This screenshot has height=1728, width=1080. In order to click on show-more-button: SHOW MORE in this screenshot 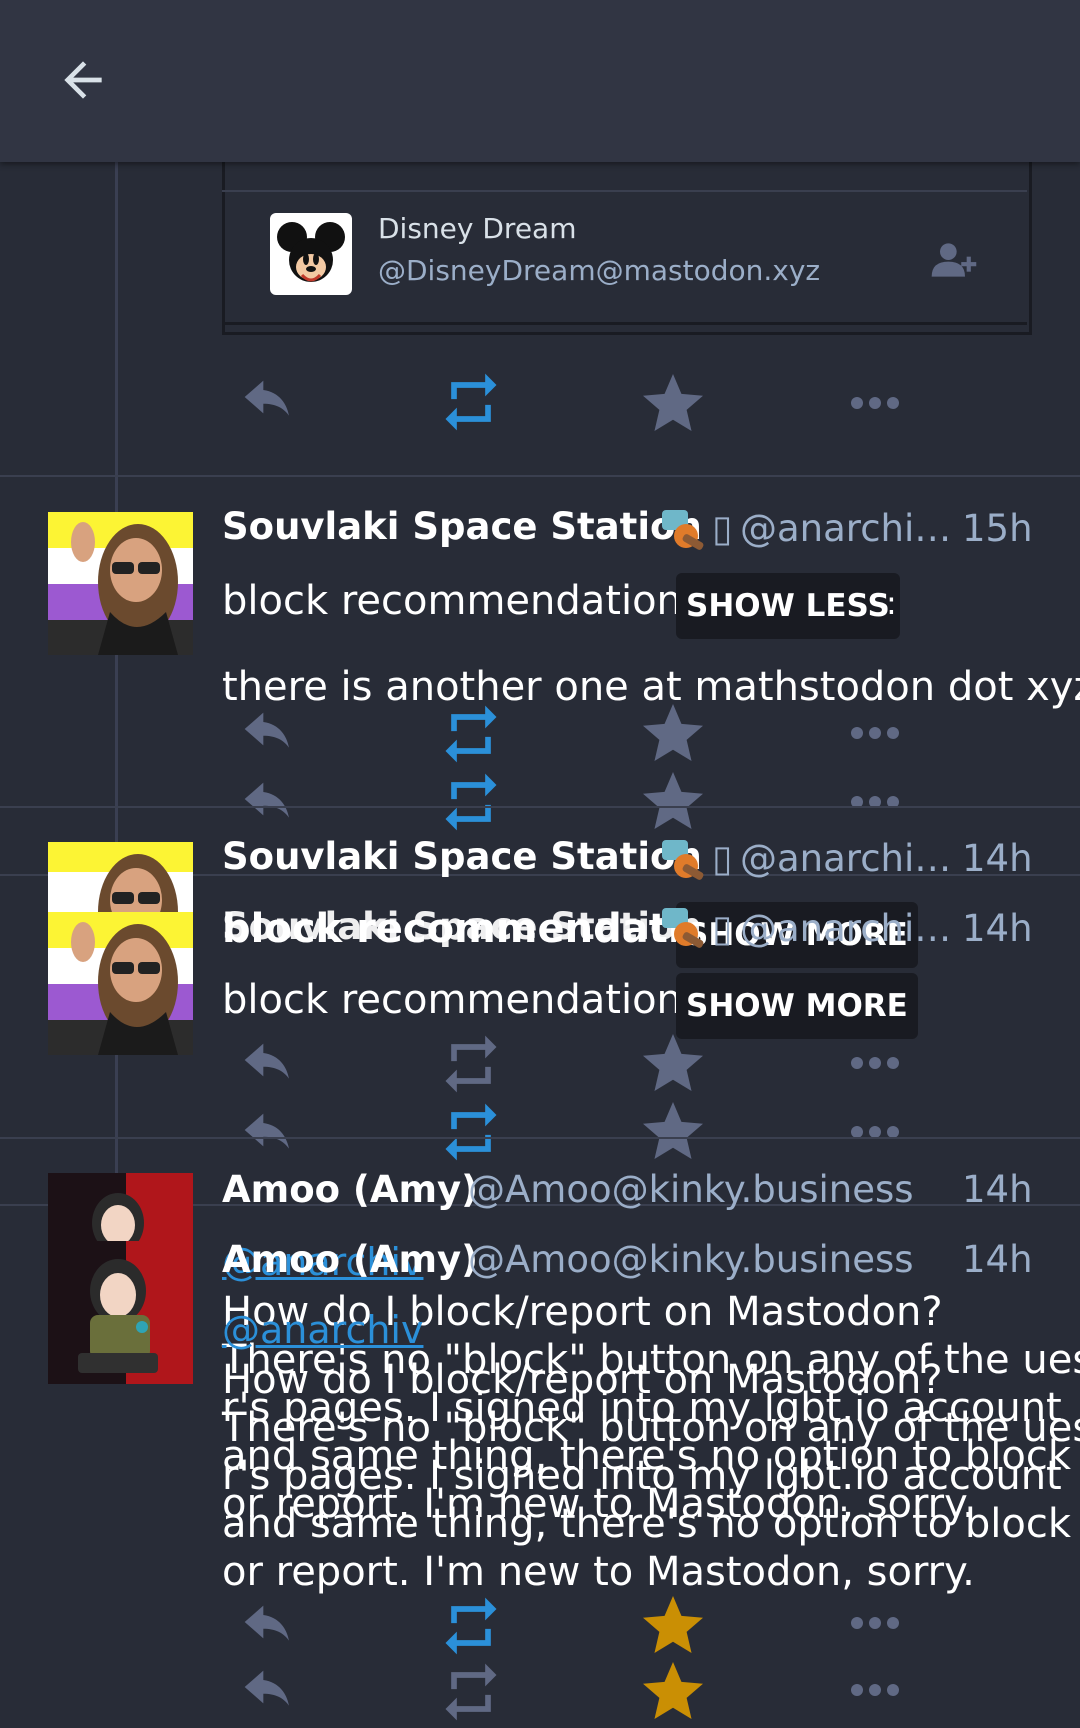, I will do `click(797, 1006)`.